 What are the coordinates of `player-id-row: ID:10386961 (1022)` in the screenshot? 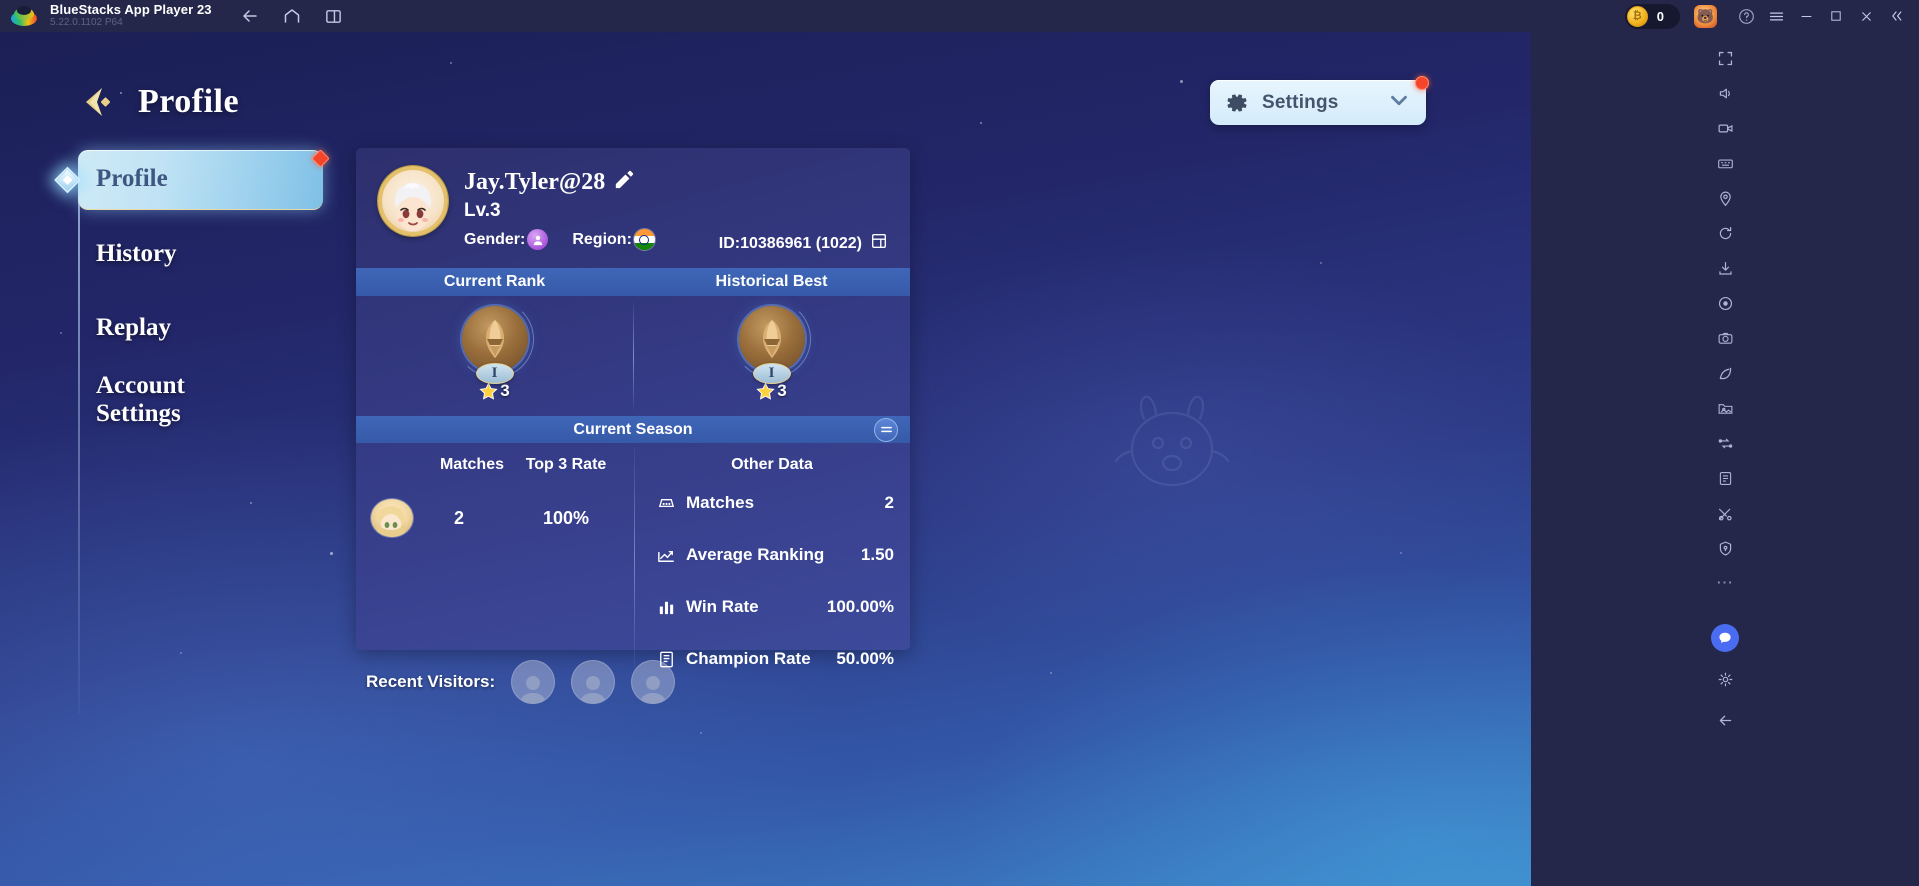 It's located at (803, 243).